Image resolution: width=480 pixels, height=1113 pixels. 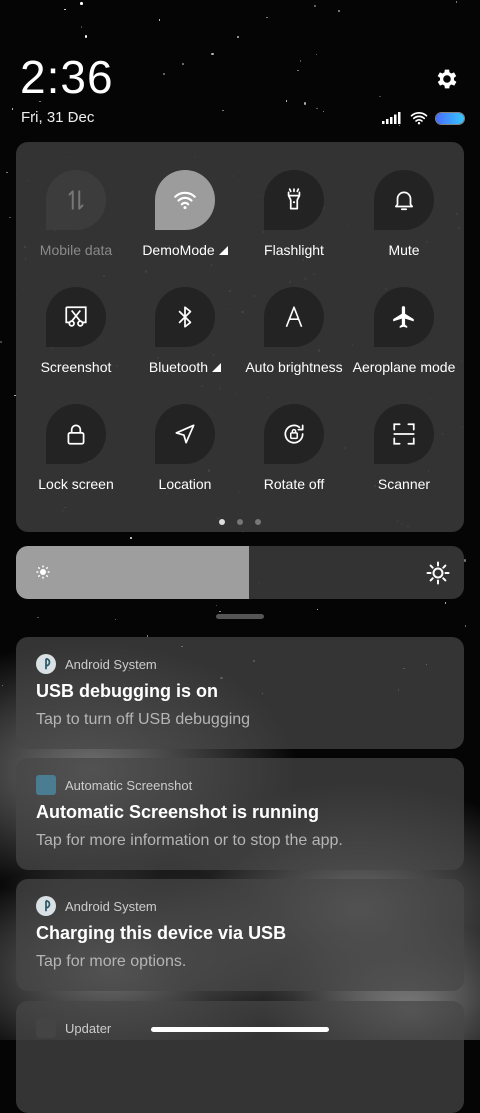 I want to click on tile-lock: Lock screen, so click(x=76, y=448).